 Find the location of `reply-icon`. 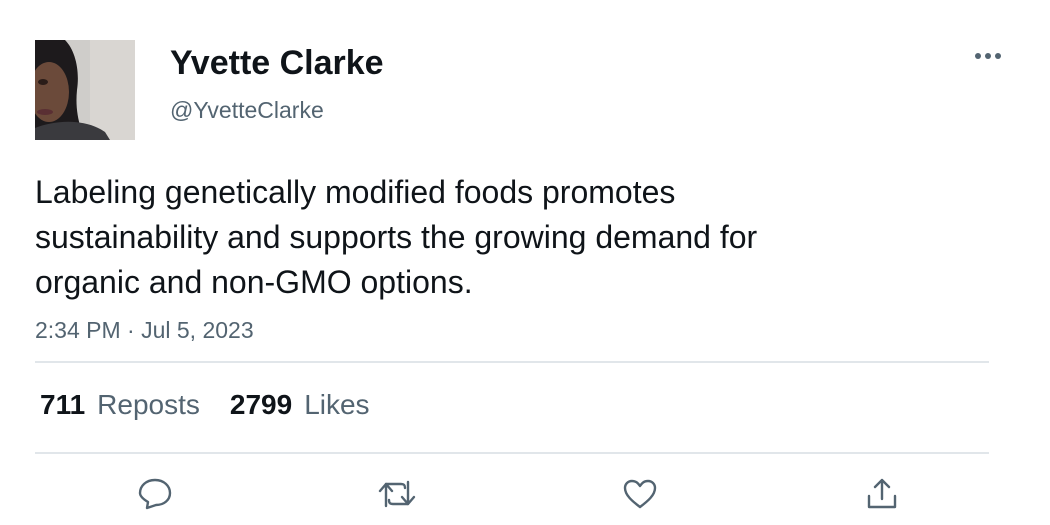

reply-icon is located at coordinates (155, 494).